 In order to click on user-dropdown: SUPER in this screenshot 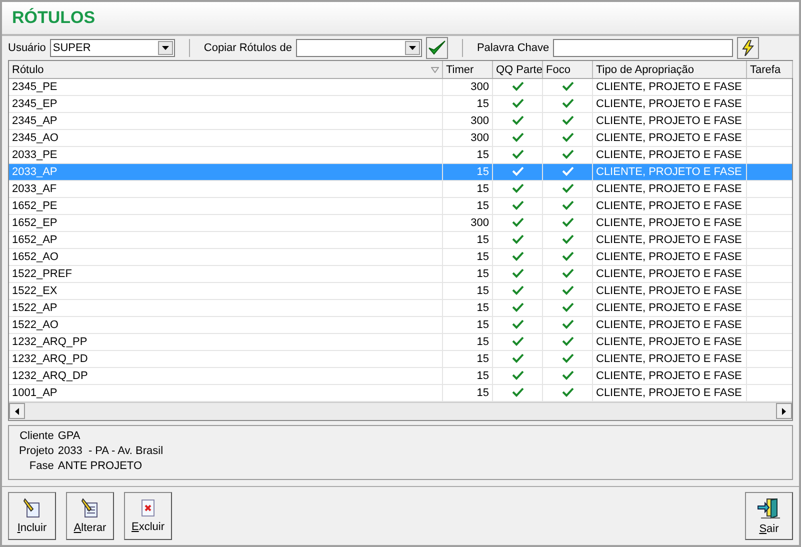, I will do `click(112, 47)`.